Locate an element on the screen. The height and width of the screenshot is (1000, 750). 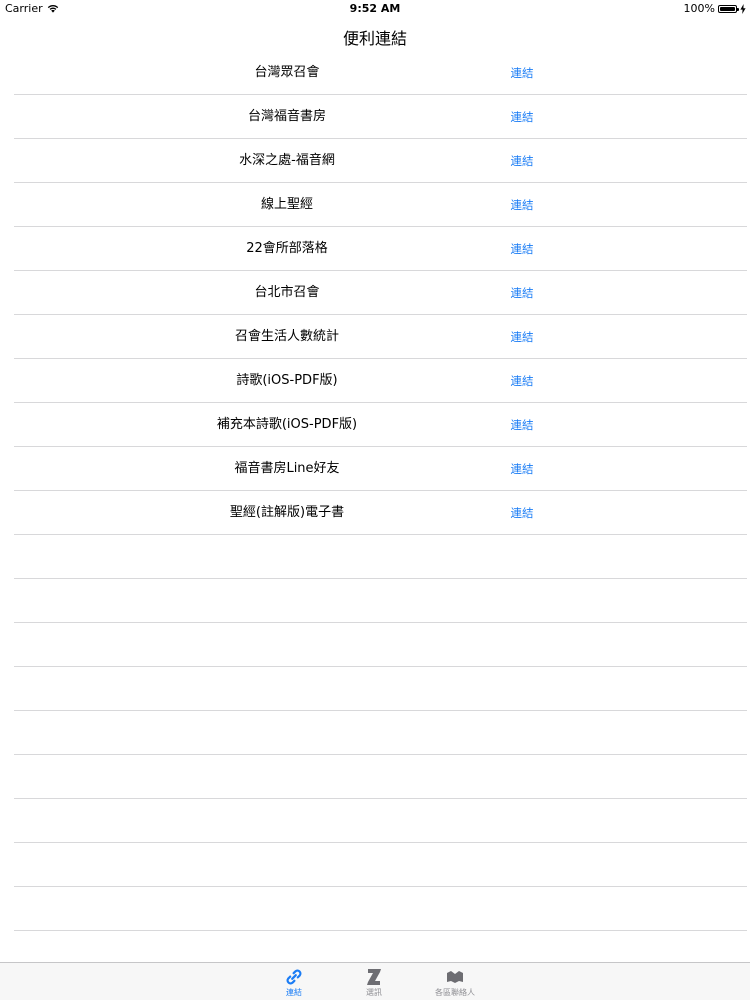
contacts-icon is located at coordinates (455, 977).